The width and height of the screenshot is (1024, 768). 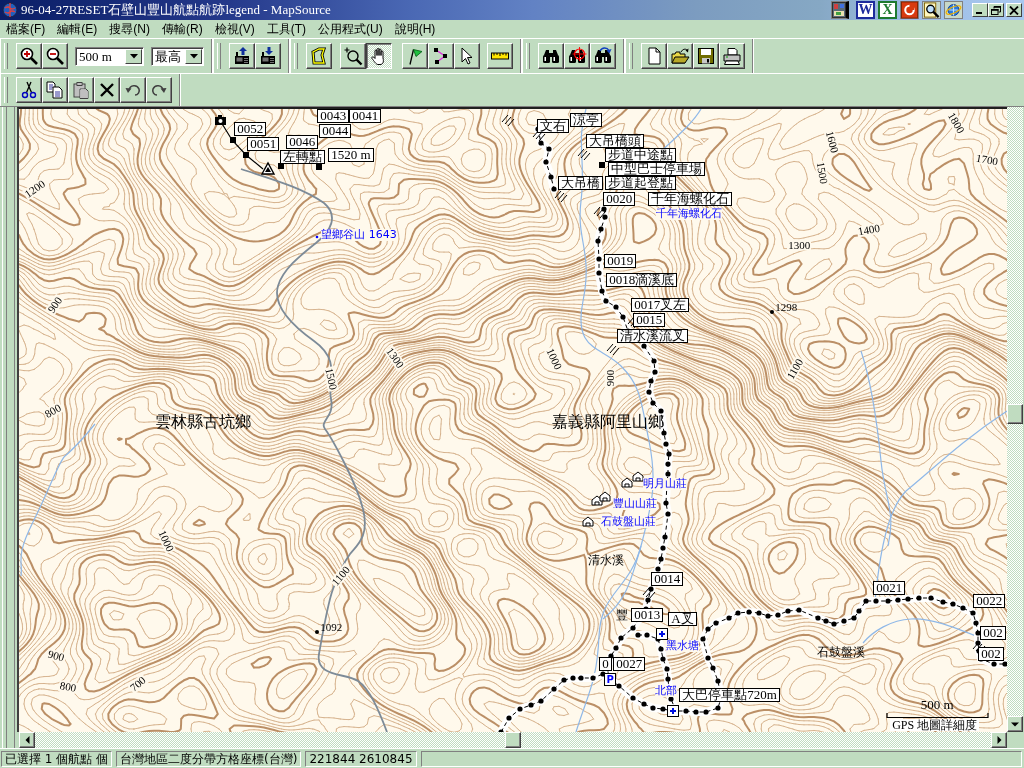 What do you see at coordinates (415, 29) in the screenshot?
I see `menu-item: 說明(H)` at bounding box center [415, 29].